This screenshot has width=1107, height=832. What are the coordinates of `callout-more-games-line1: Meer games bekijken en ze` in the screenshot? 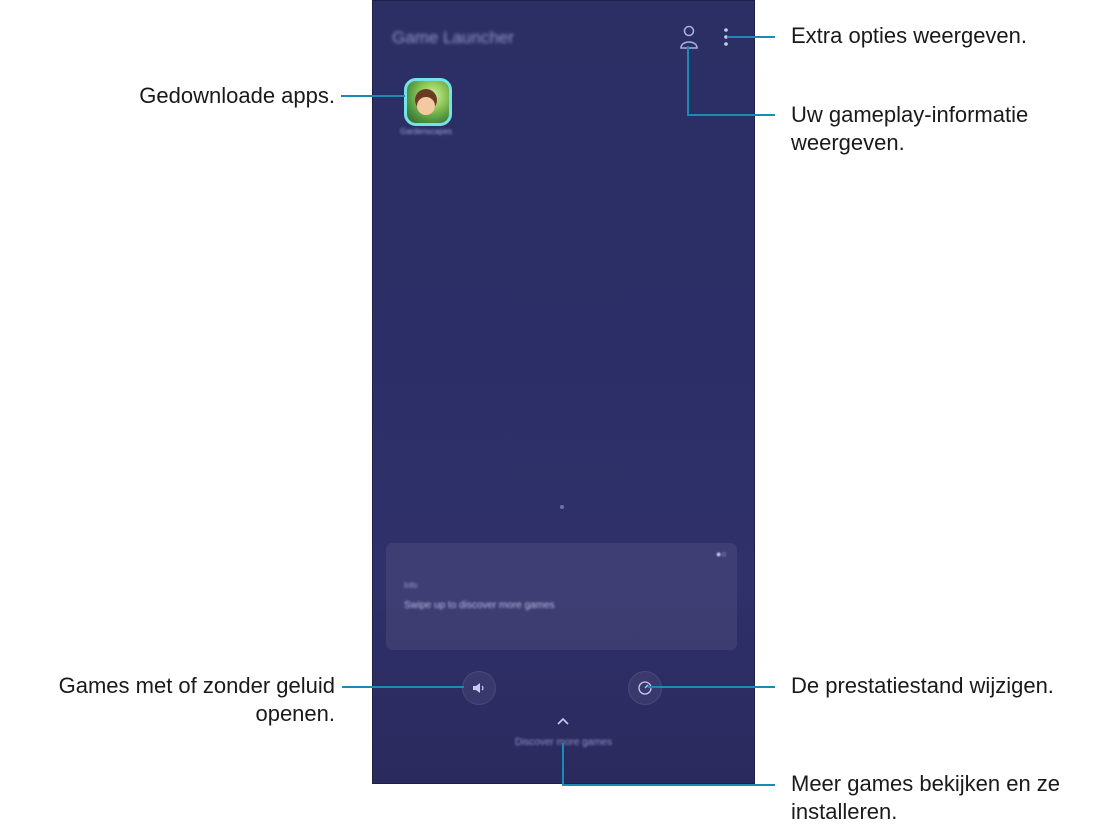 It's located at (926, 783).